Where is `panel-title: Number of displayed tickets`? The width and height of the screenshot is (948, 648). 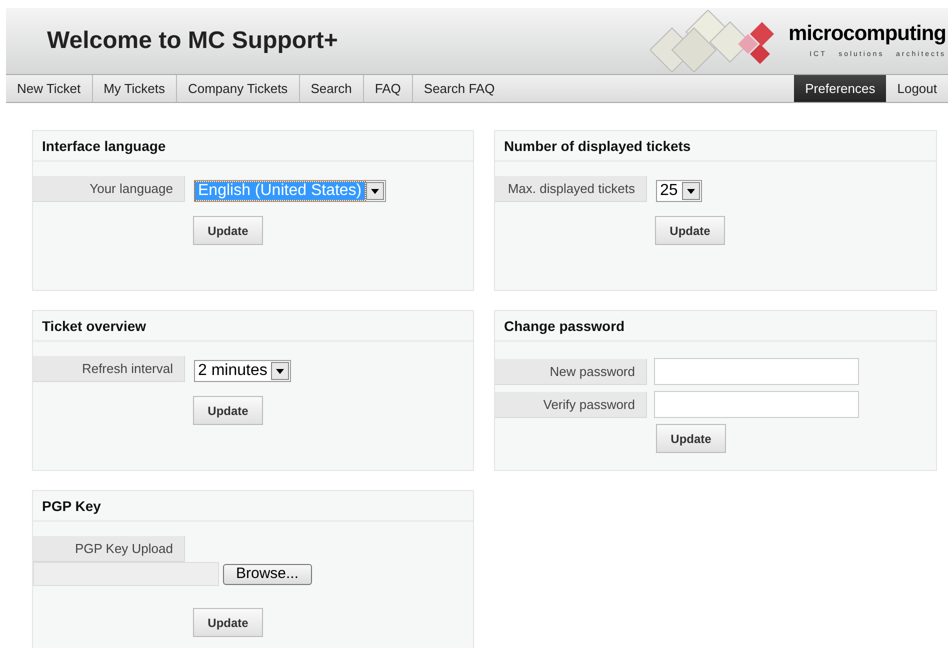
panel-title: Number of displayed tickets is located at coordinates (715, 146).